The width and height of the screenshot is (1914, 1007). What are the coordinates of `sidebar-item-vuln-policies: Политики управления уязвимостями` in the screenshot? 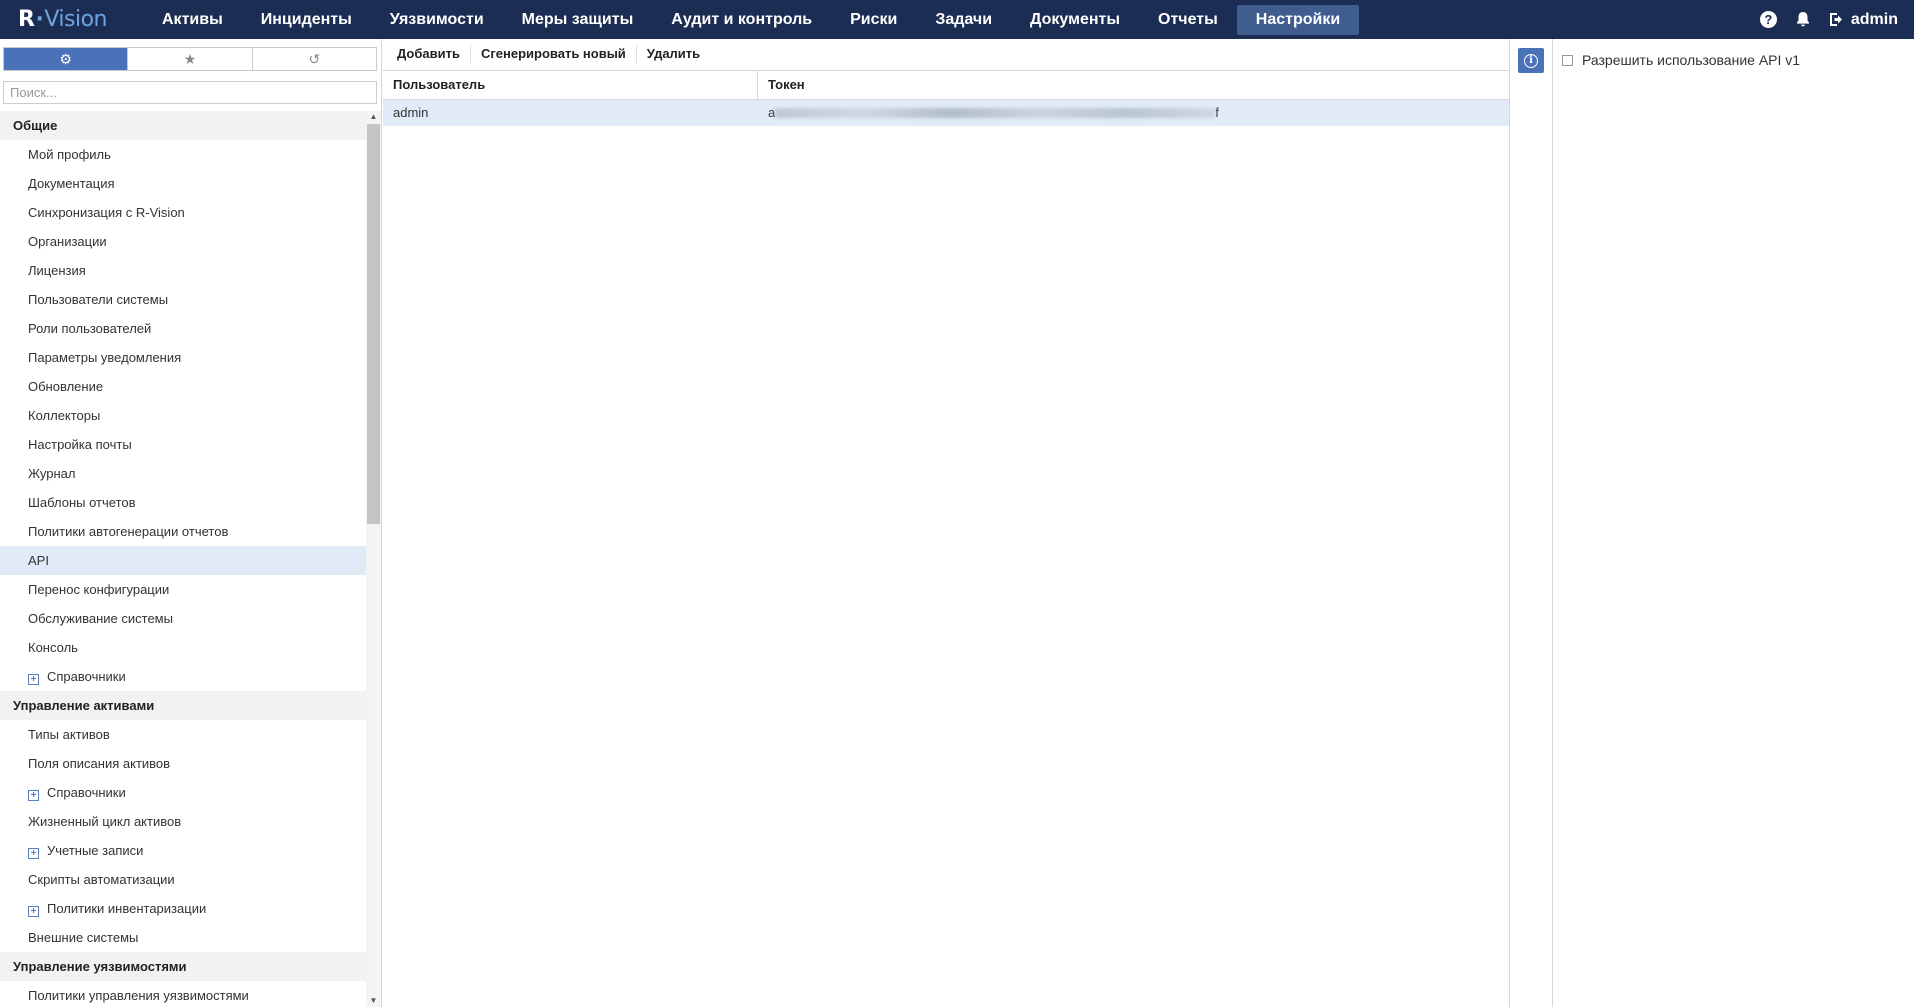 It's located at (183, 994).